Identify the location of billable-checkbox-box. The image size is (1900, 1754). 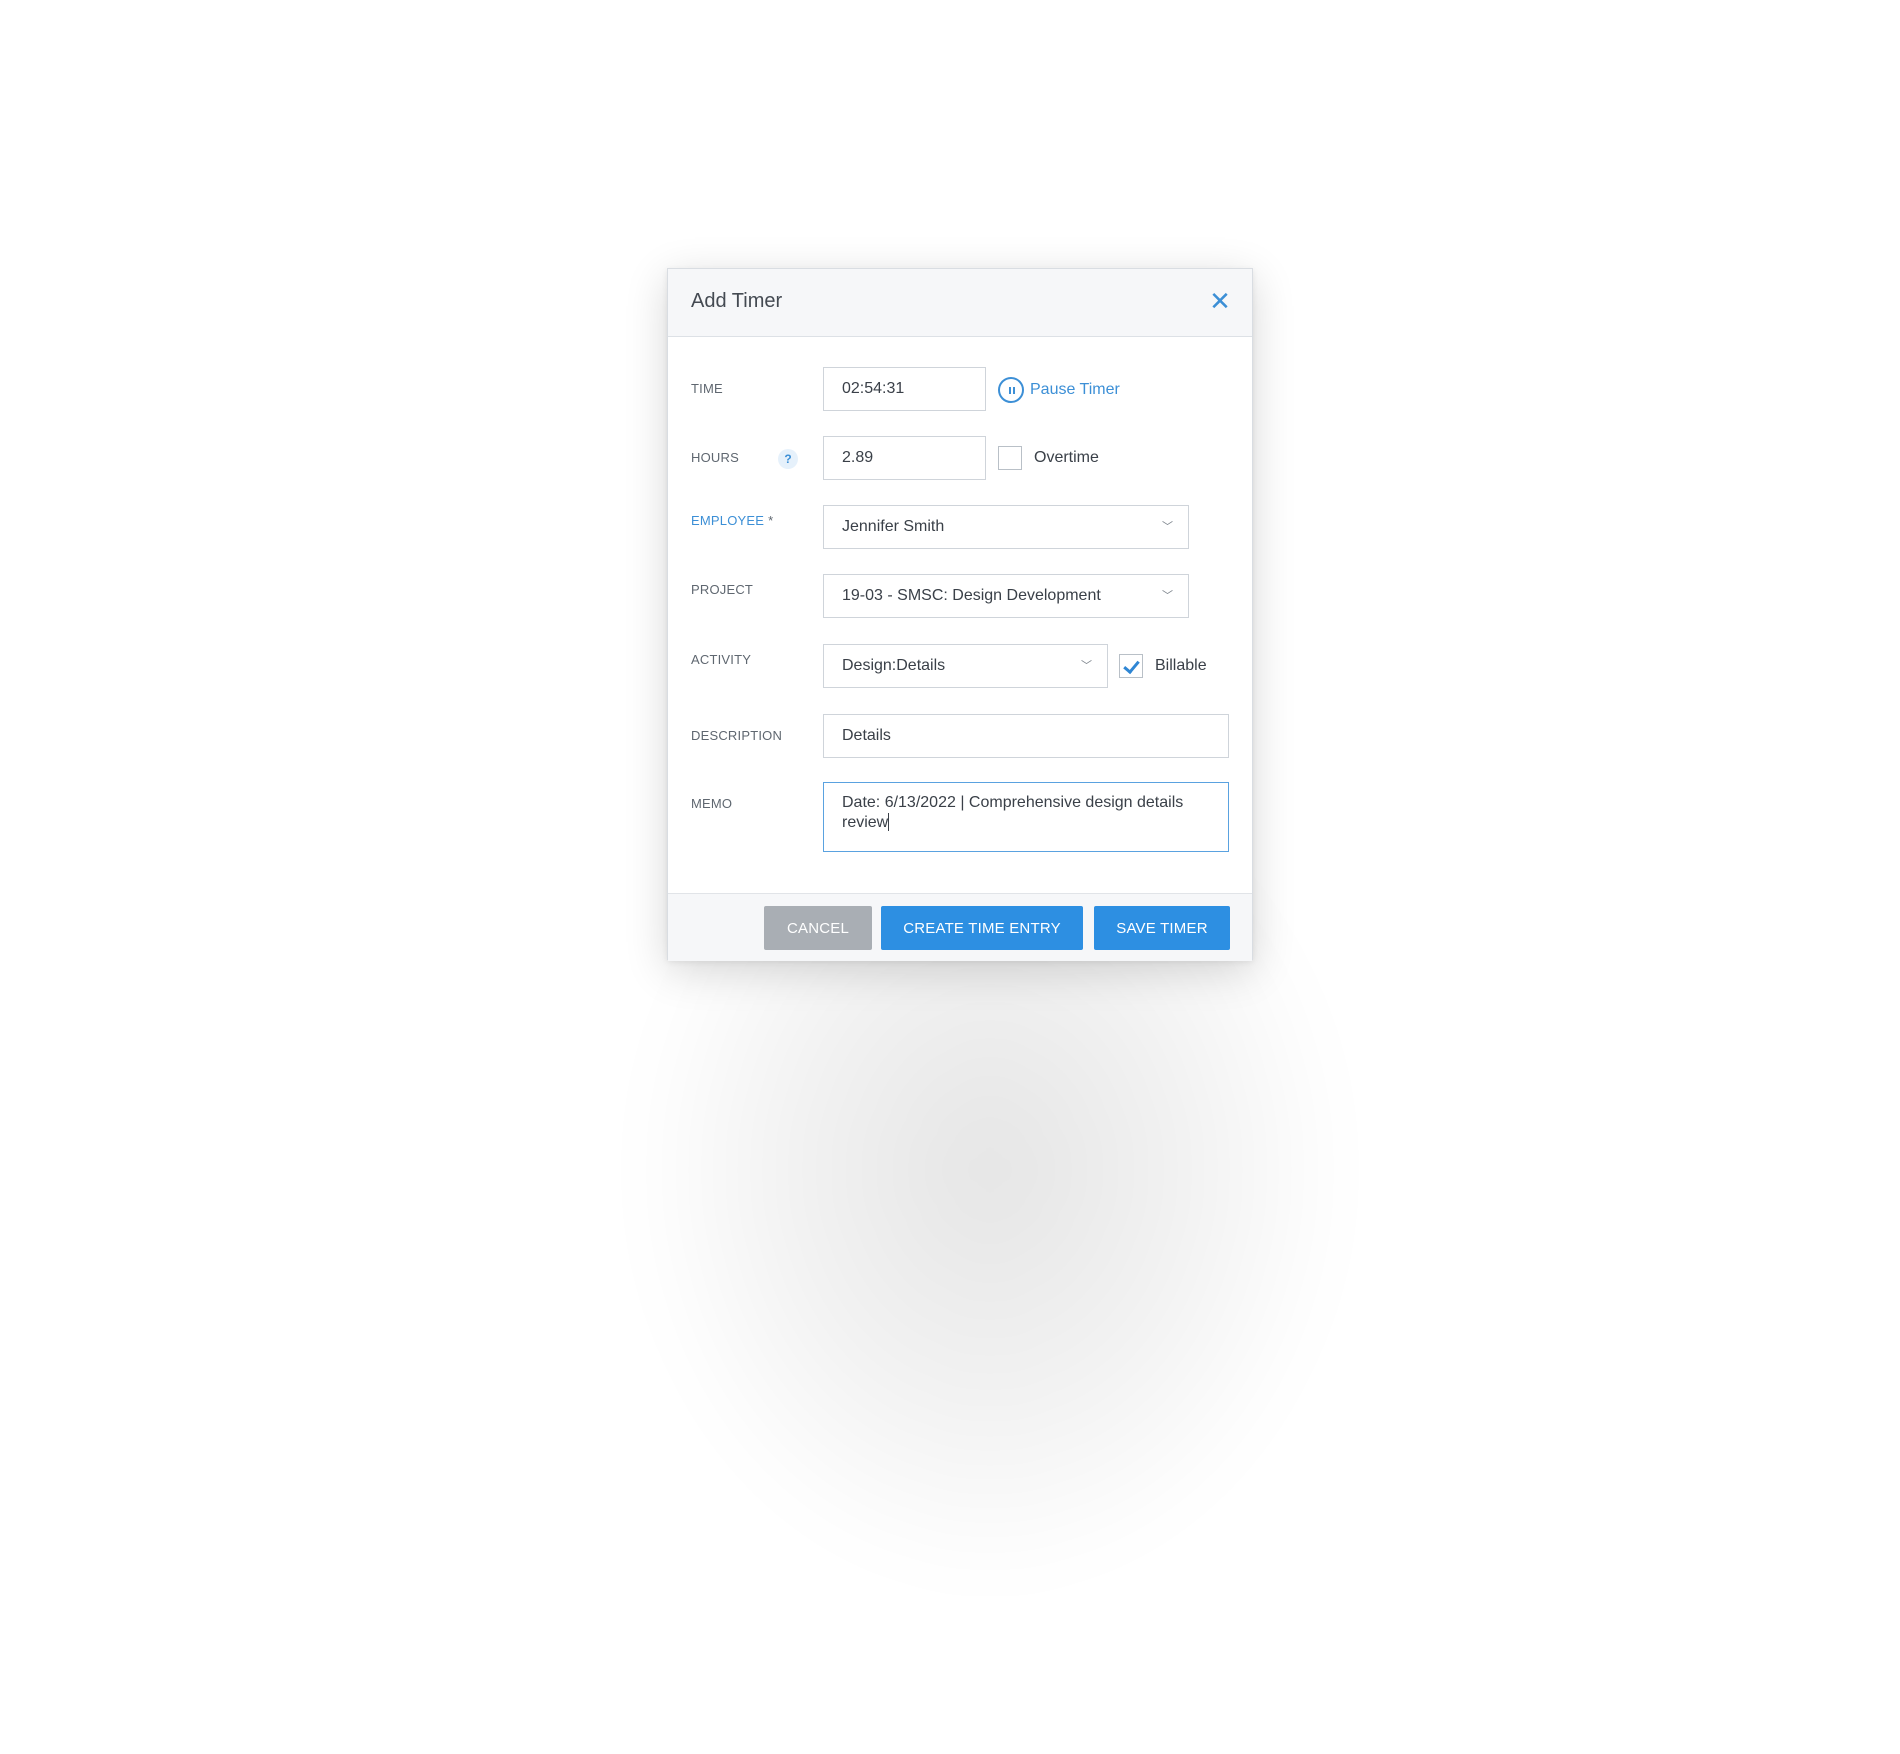
(1131, 666).